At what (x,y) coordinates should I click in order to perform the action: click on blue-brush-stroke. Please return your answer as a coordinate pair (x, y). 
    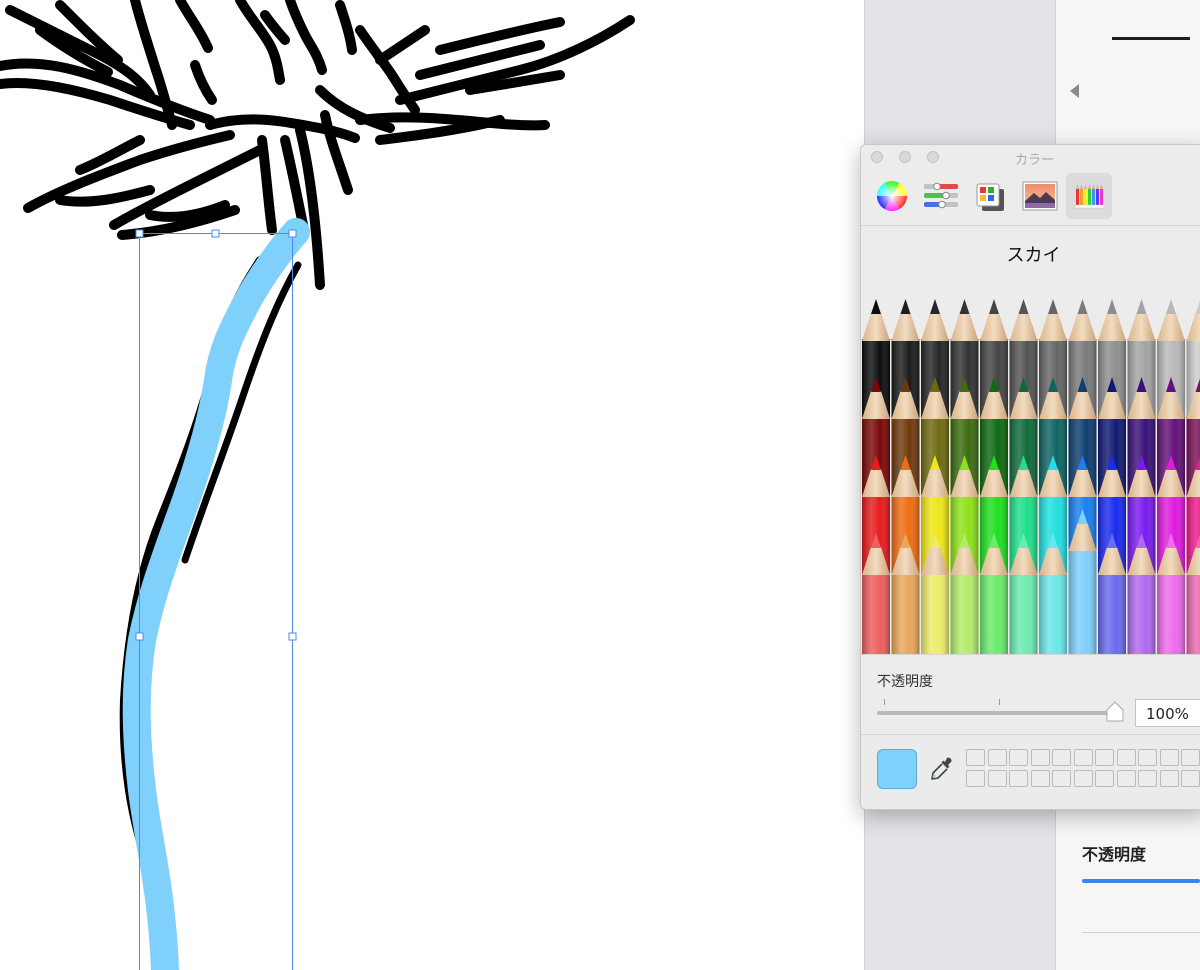
    Looking at the image, I should click on (216, 594).